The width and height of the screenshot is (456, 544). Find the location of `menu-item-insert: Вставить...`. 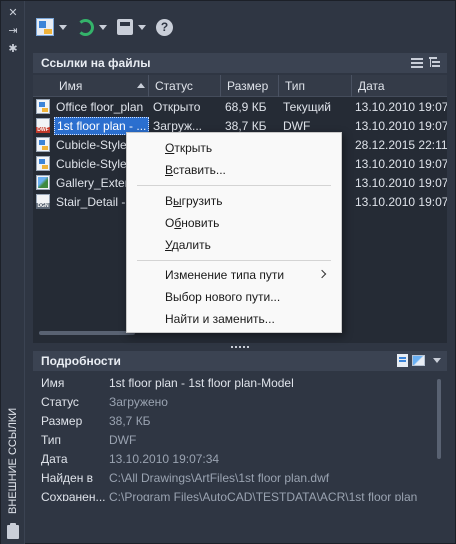

menu-item-insert: Вставить... is located at coordinates (234, 170).